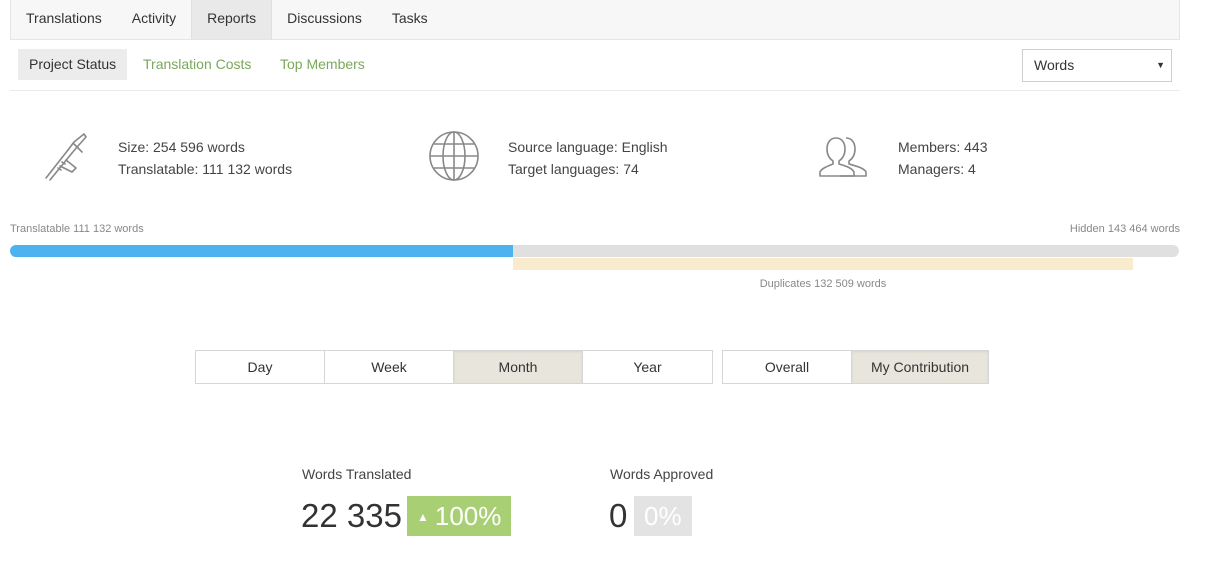 The image size is (1221, 572). What do you see at coordinates (324, 19) in the screenshot?
I see `tab-discussions: Discussions` at bounding box center [324, 19].